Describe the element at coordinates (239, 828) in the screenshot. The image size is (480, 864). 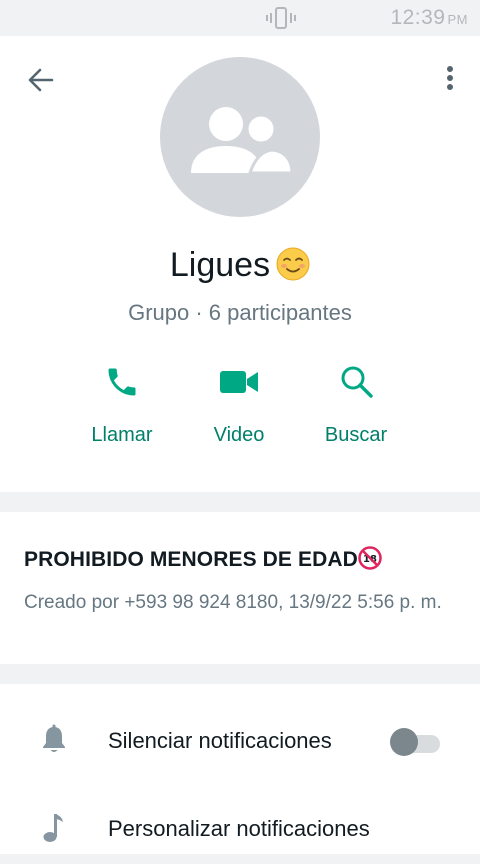
I see `custom-notifications-label: Personalizar notificaciones` at that location.